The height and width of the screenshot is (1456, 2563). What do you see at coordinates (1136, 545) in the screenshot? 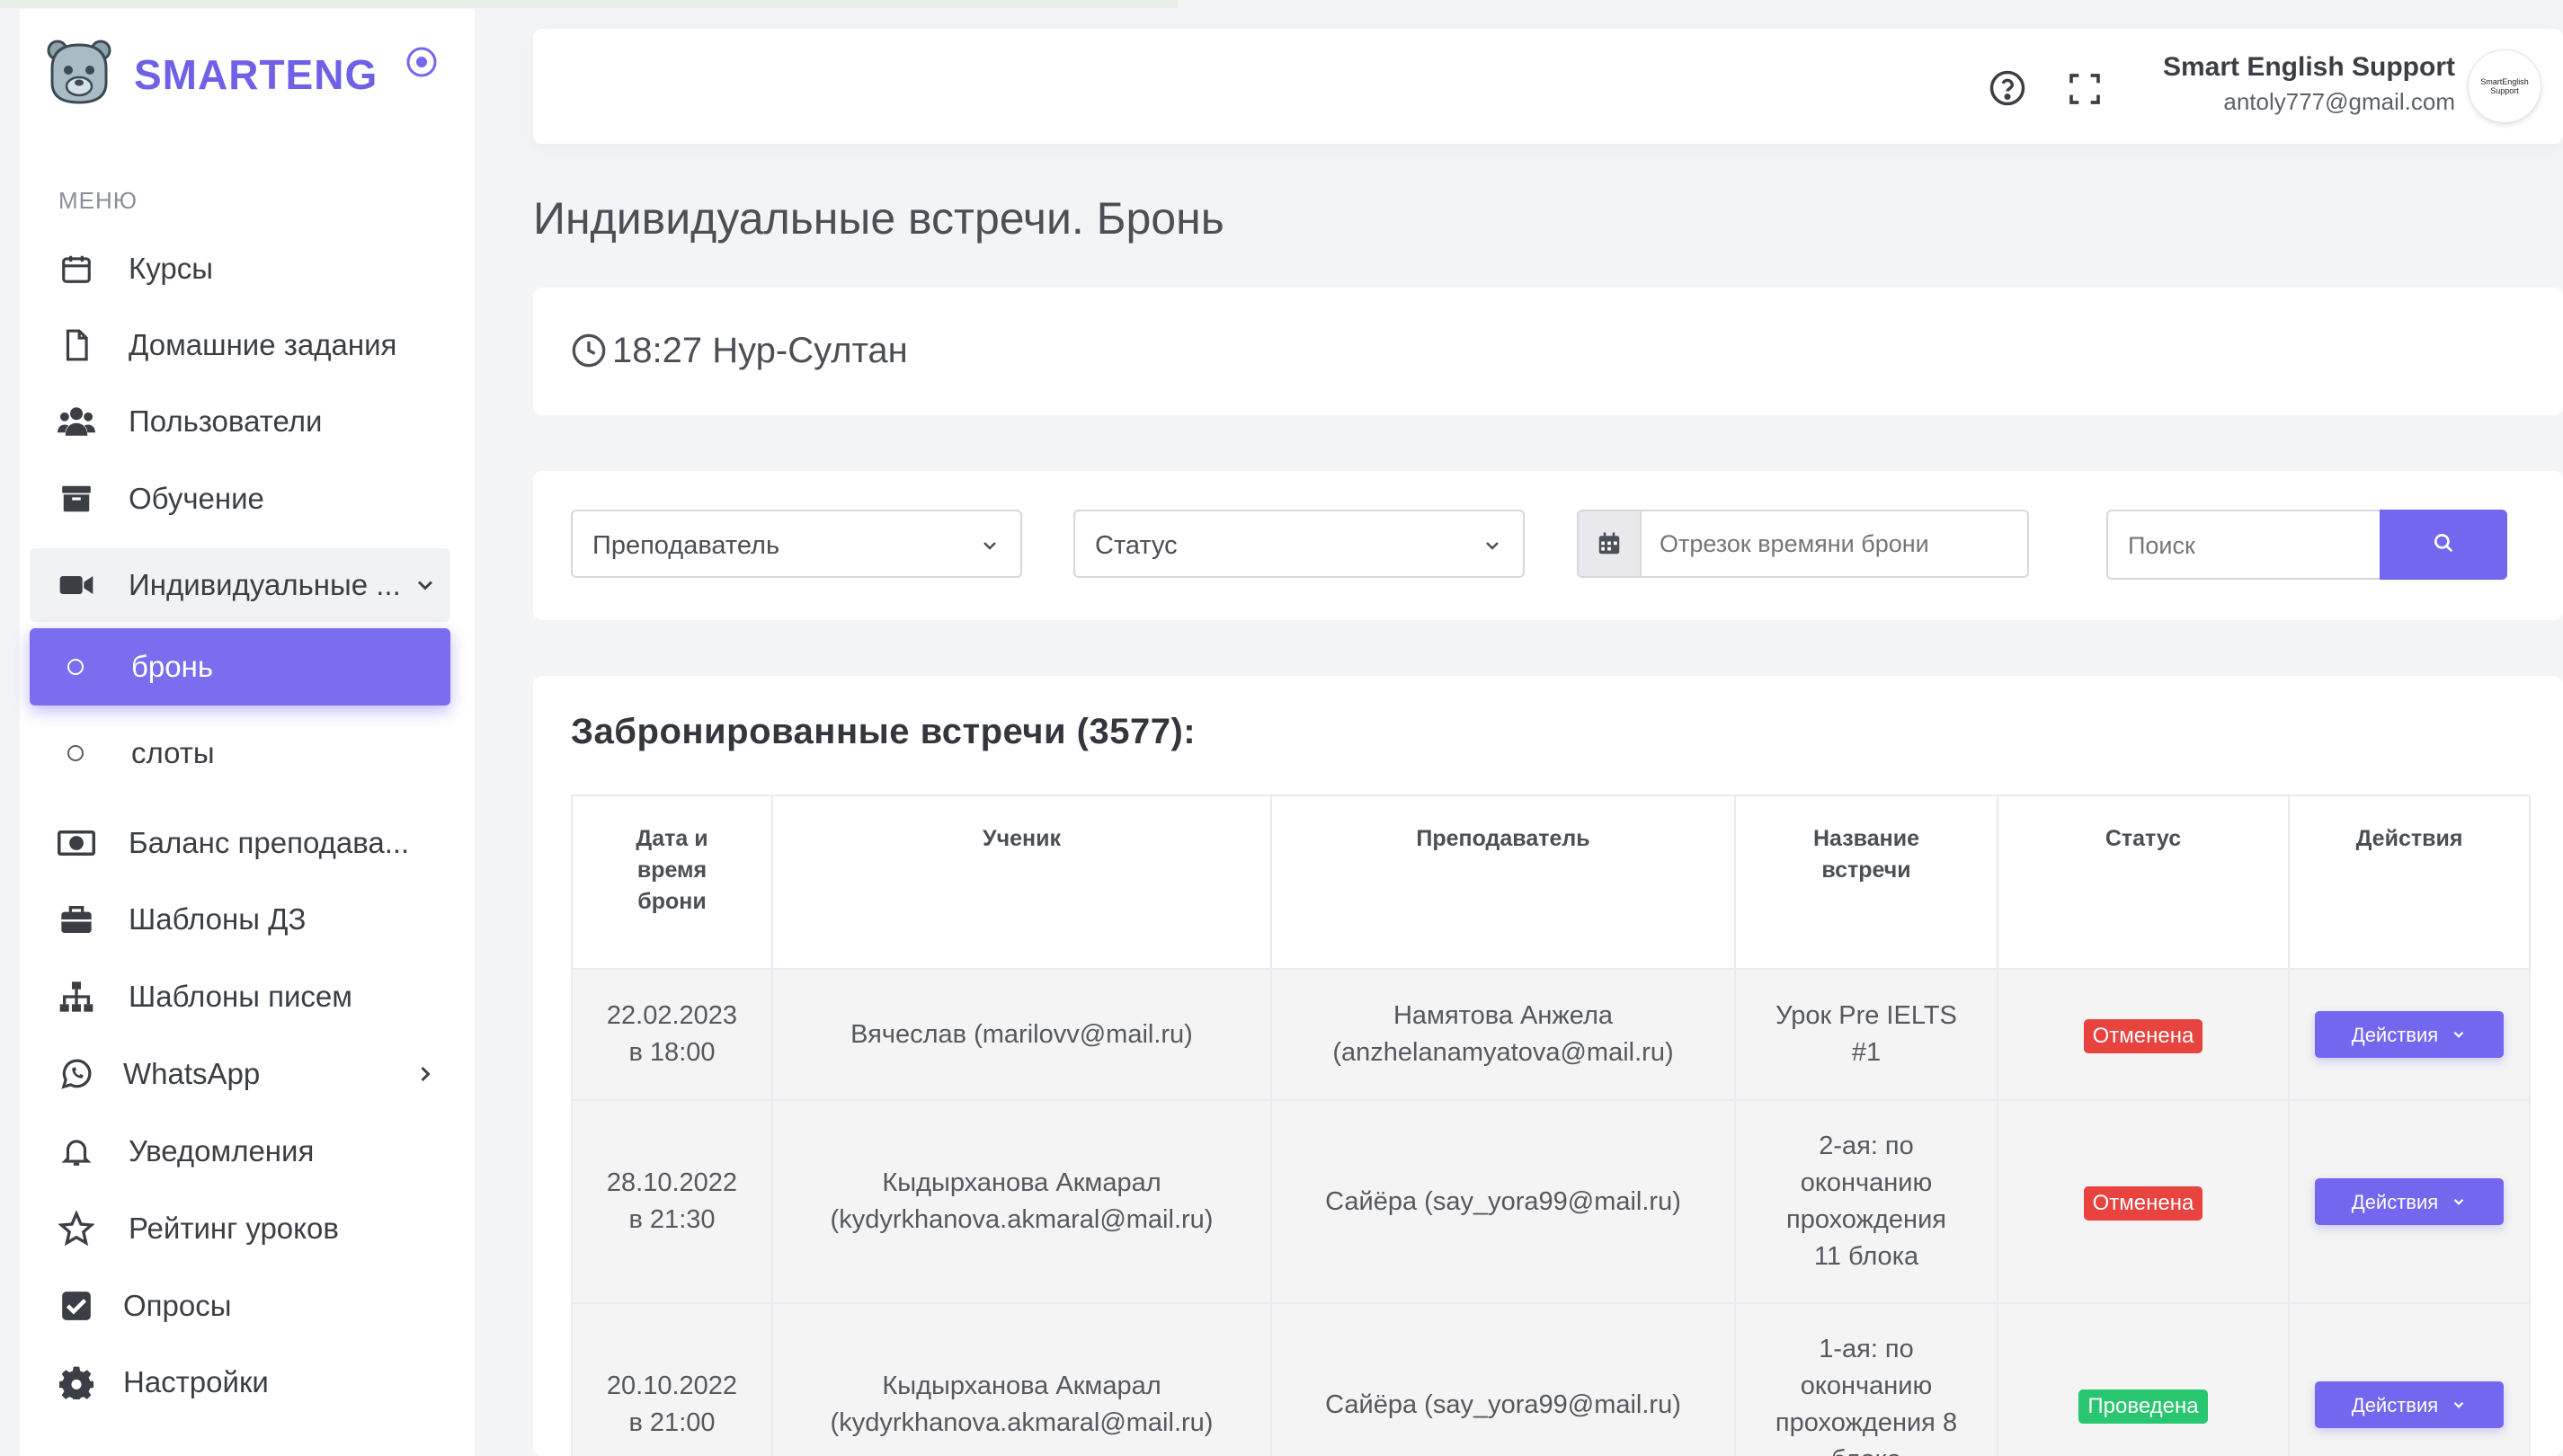
I see `status-select-value: Статус` at bounding box center [1136, 545].